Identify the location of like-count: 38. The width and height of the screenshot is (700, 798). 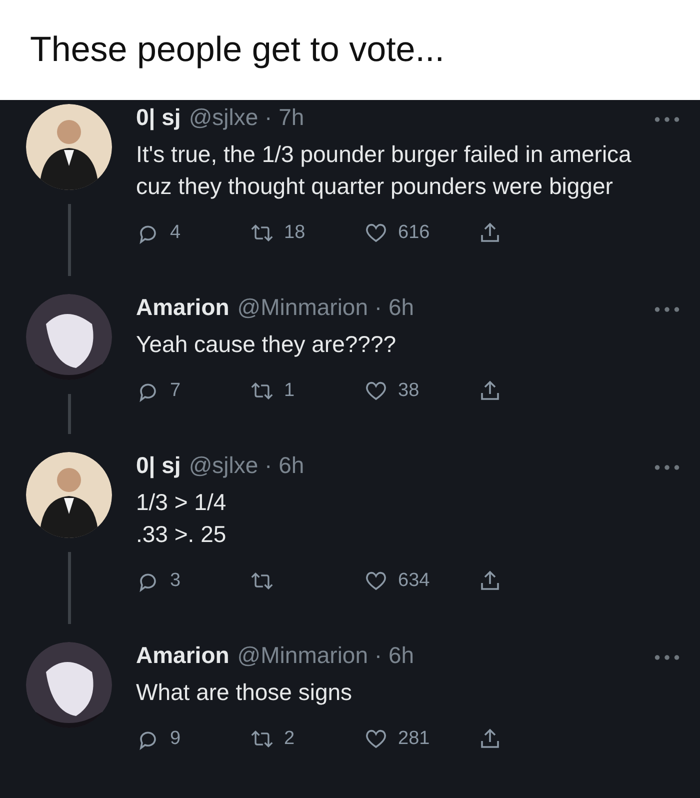
(409, 391).